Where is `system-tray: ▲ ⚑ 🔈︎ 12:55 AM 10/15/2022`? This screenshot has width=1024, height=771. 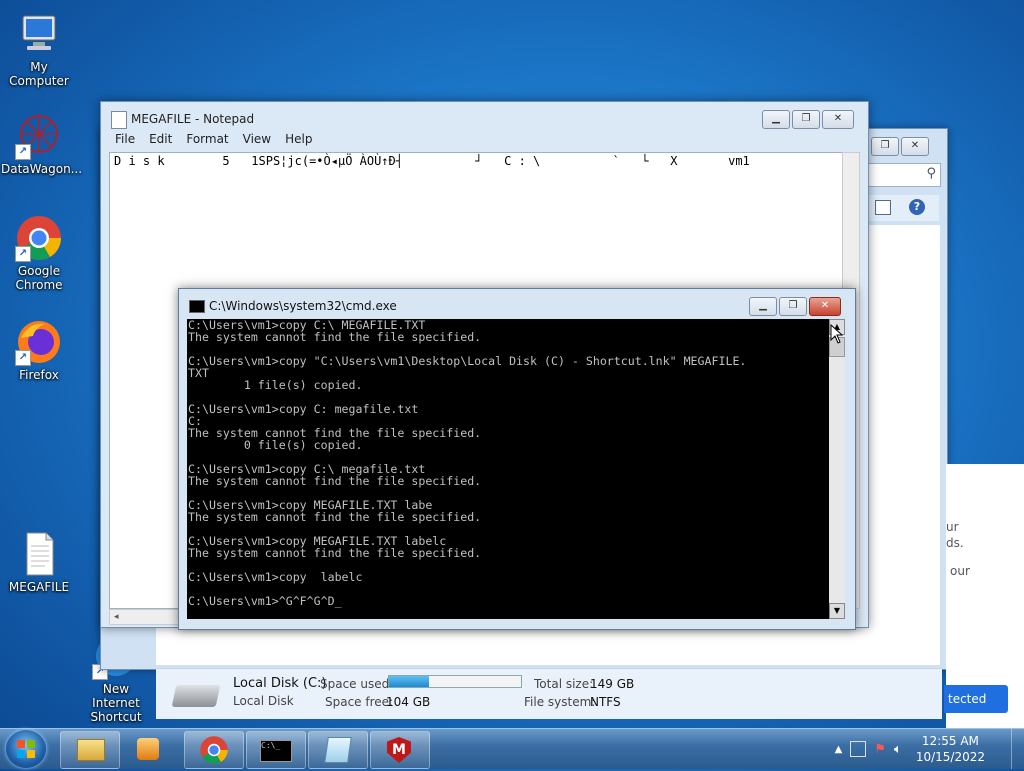 system-tray: ▲ ⚑ 🔈︎ 12:55 AM 10/15/2022 is located at coordinates (929, 749).